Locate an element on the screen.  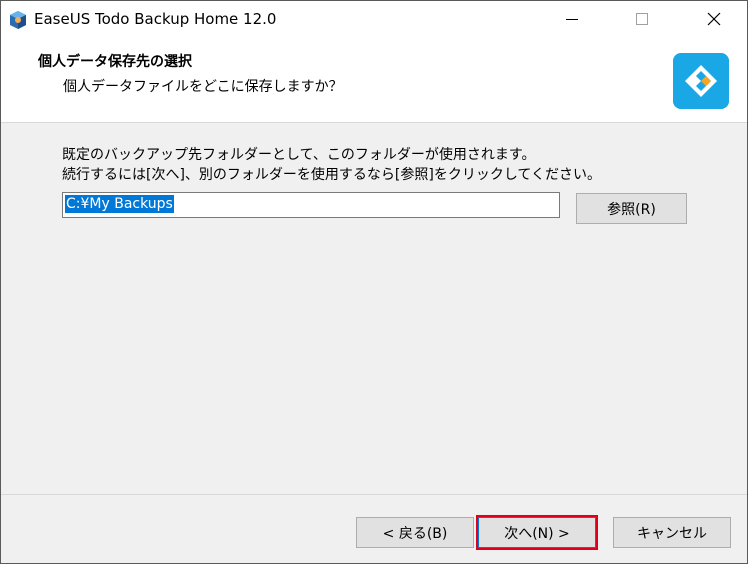
description-line-1: 既定のバックアップ先フォルダーとして、このフォルダーが使用されます。 is located at coordinates (299, 155).